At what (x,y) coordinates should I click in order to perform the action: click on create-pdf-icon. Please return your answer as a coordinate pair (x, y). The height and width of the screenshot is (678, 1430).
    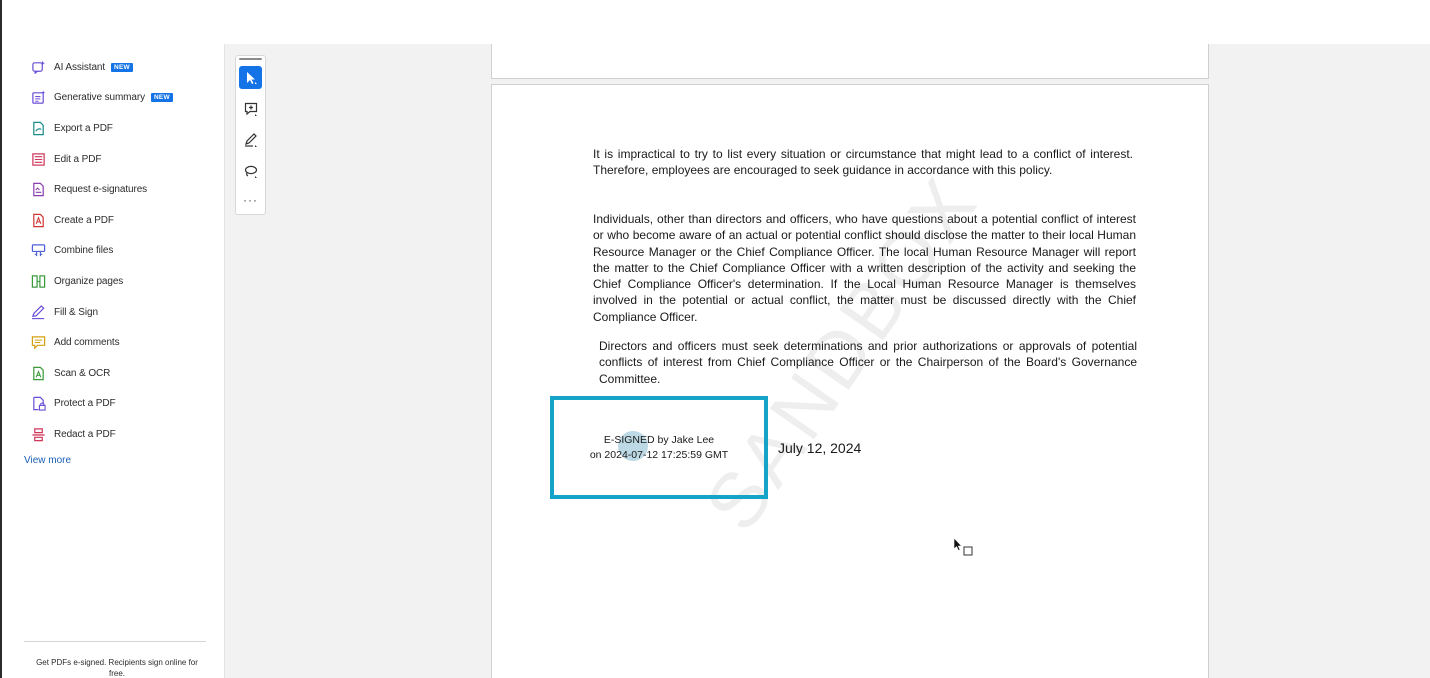
    Looking at the image, I should click on (38, 220).